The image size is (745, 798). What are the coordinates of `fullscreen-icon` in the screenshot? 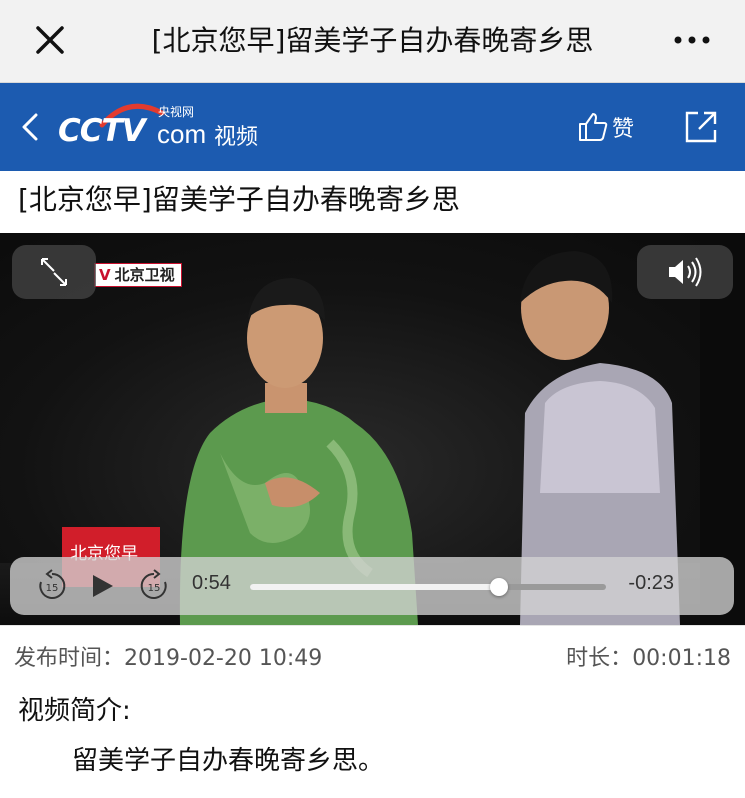 It's located at (54, 272).